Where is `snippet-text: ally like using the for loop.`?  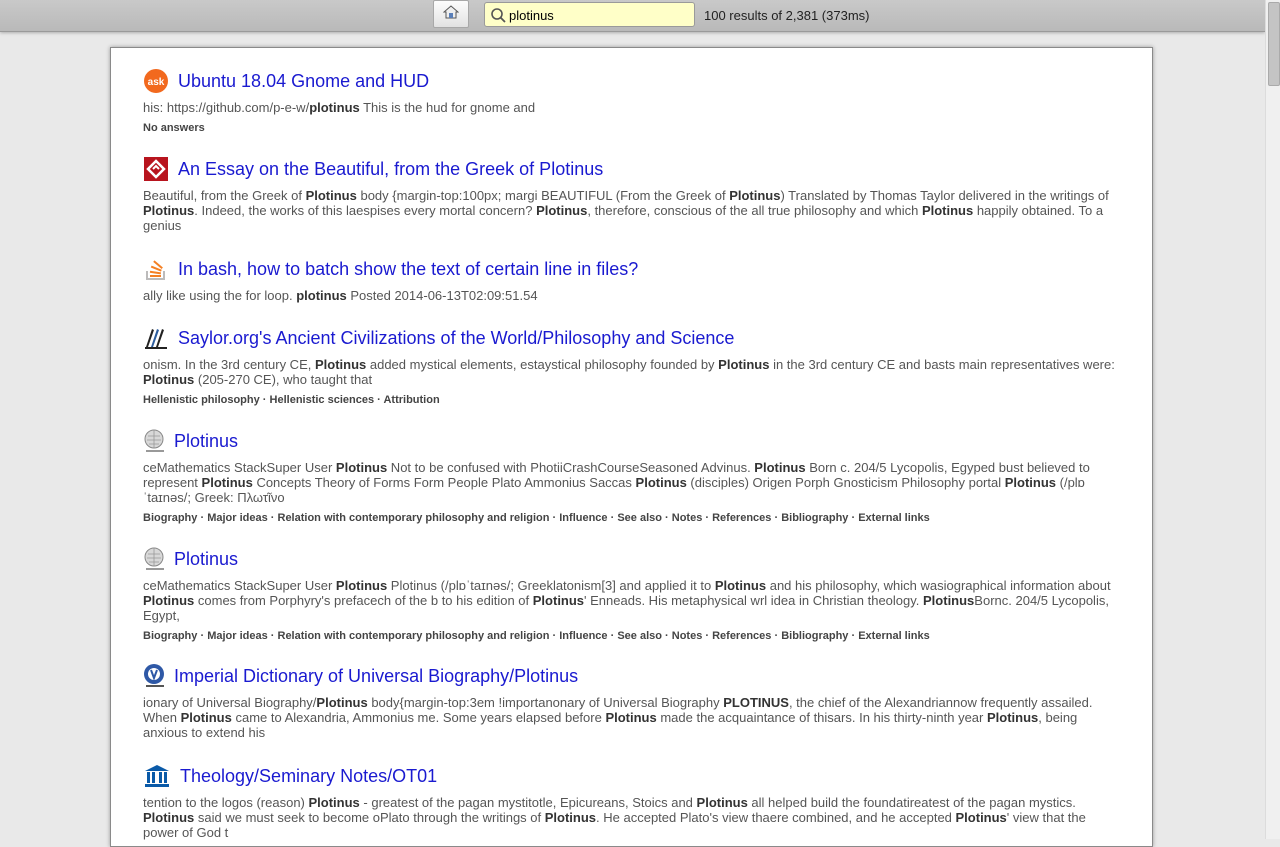 snippet-text: ally like using the for loop. is located at coordinates (220, 295).